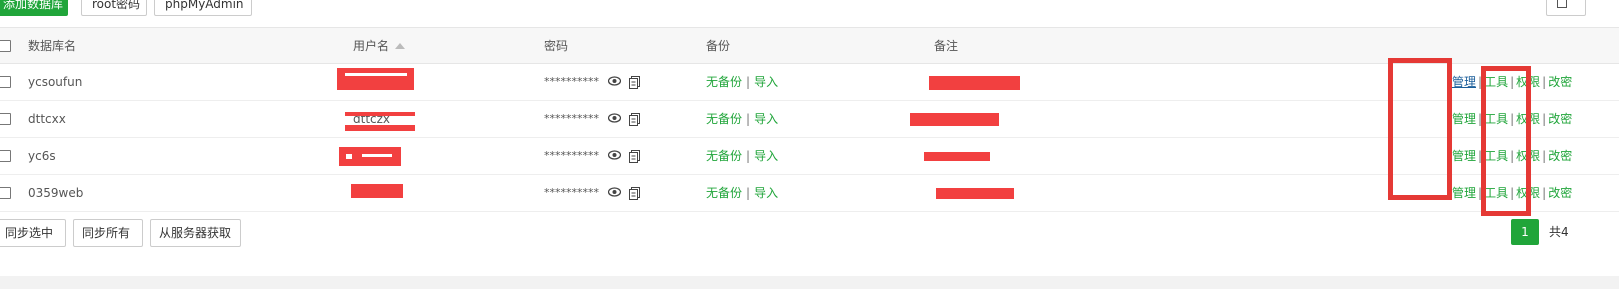  I want to click on pagination-total: 共4, so click(1559, 232).